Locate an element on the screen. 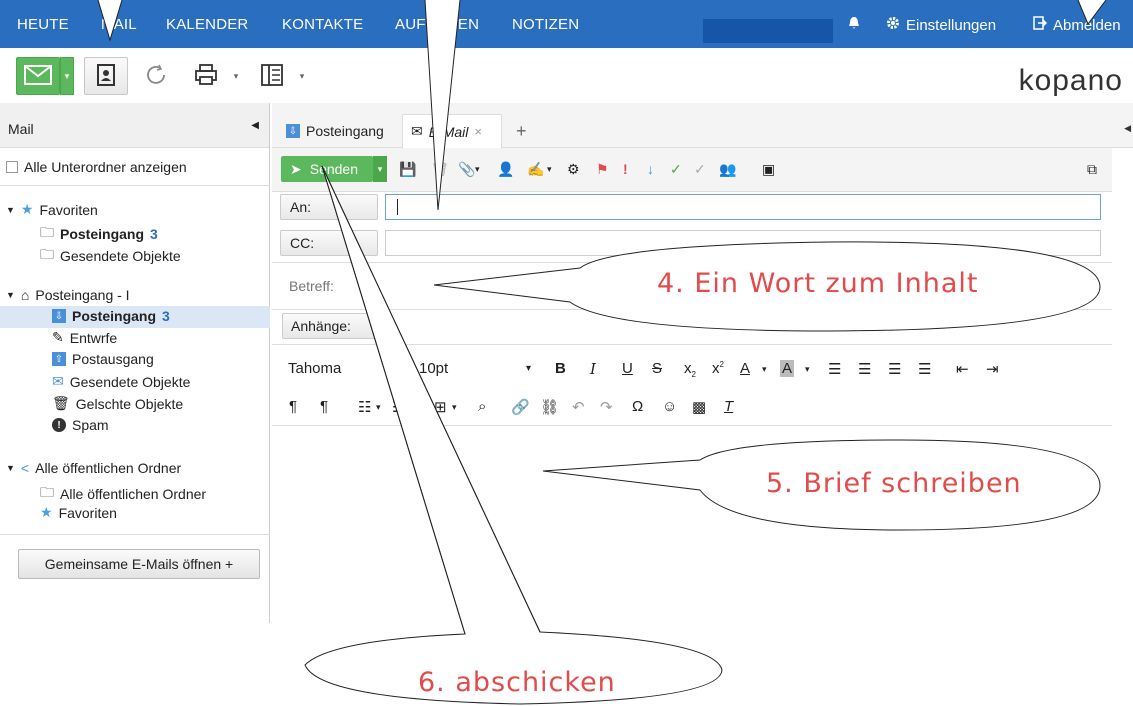 This screenshot has width=1133, height=706. superscript-icon: x2 is located at coordinates (718, 368).